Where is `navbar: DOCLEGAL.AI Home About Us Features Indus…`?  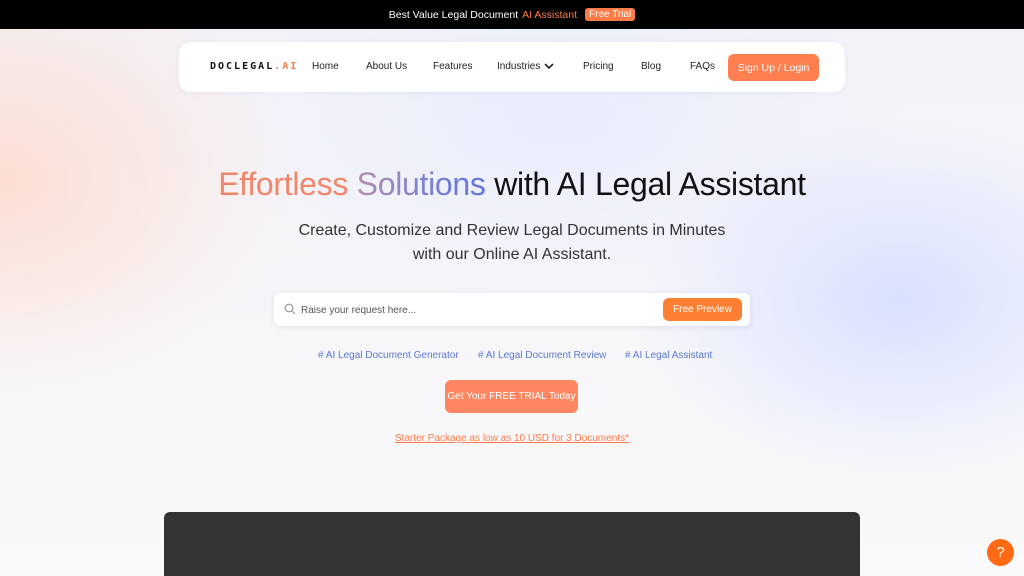 navbar: DOCLEGAL.AI Home About Us Features Indus… is located at coordinates (512, 67).